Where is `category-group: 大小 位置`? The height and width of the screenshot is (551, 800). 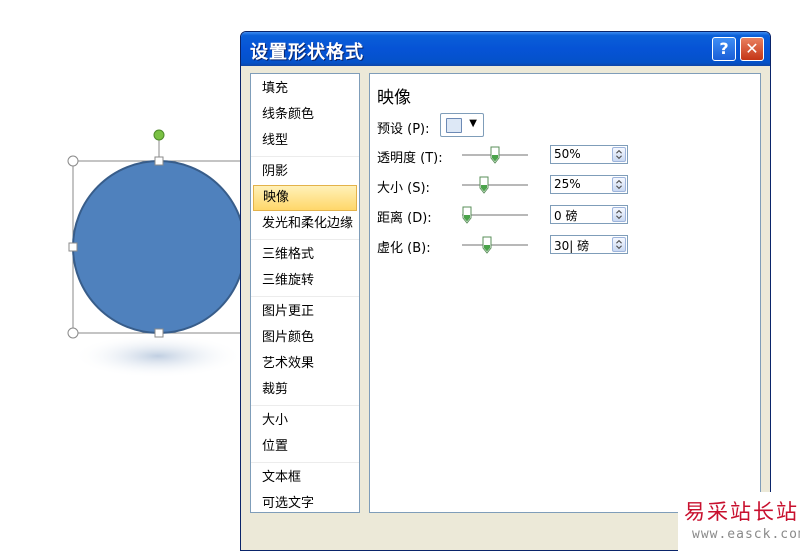 category-group: 大小 位置 is located at coordinates (305, 434).